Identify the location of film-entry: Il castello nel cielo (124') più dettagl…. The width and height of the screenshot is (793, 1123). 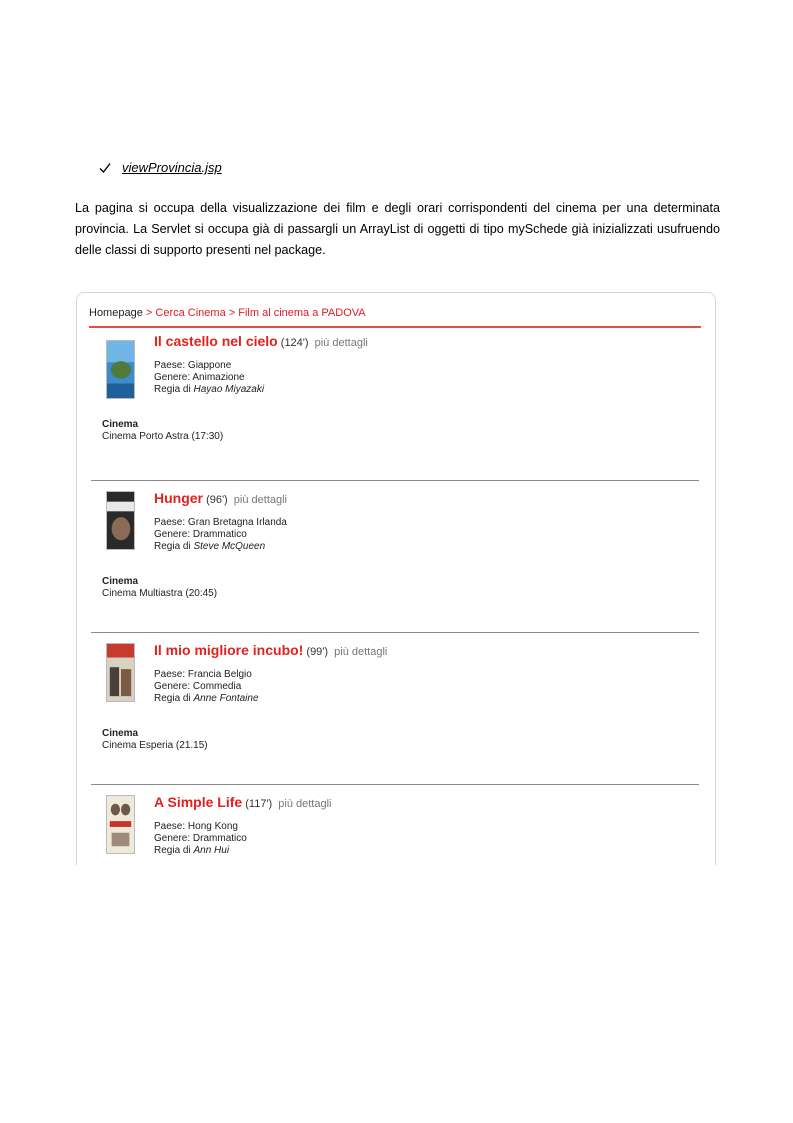
(396, 403).